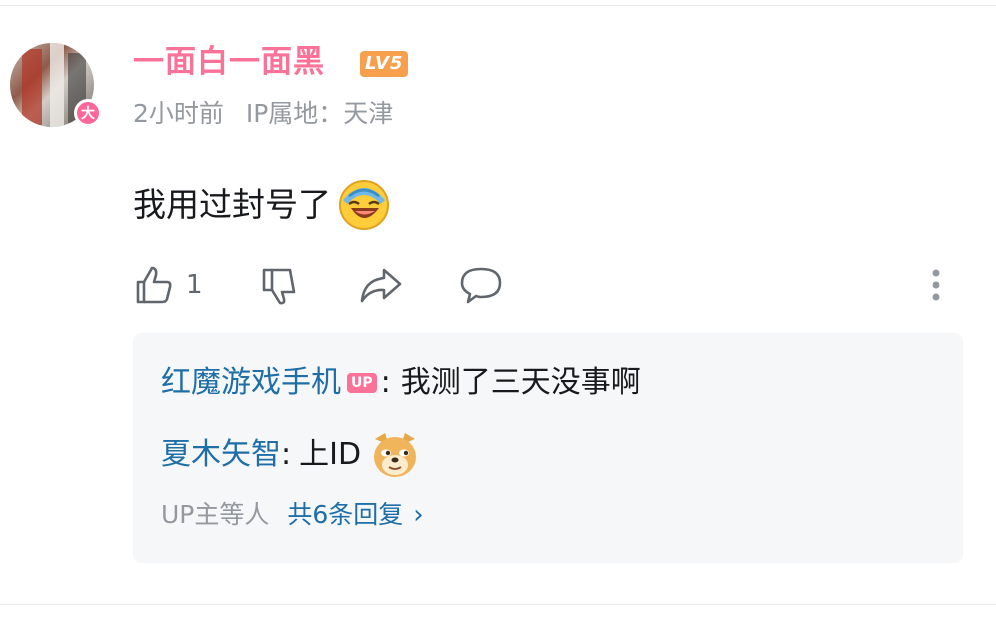  I want to click on share-button, so click(381, 285).